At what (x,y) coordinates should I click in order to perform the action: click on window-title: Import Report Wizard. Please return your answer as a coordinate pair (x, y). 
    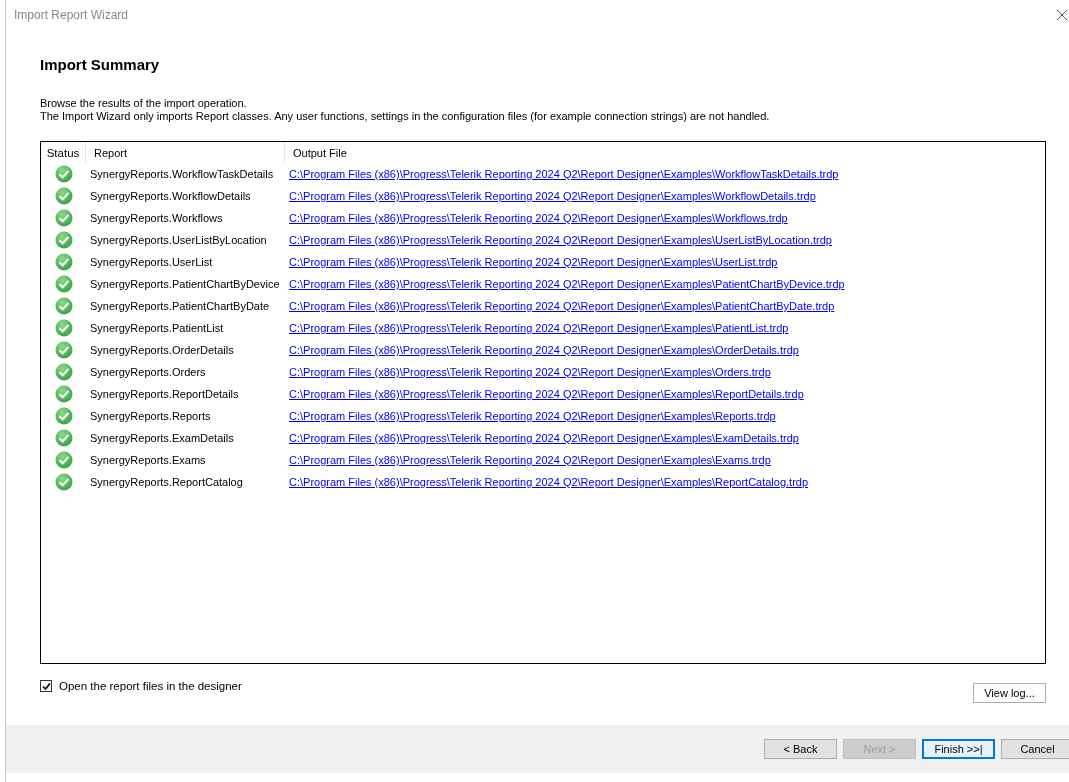
    Looking at the image, I should click on (71, 15).